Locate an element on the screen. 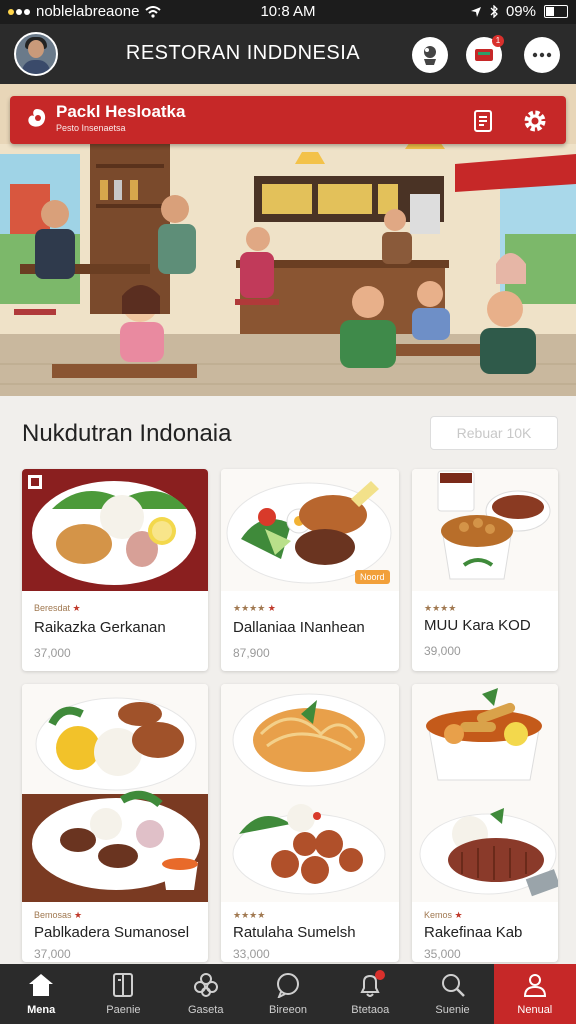 The width and height of the screenshot is (576, 1024). home-icon is located at coordinates (41, 985).